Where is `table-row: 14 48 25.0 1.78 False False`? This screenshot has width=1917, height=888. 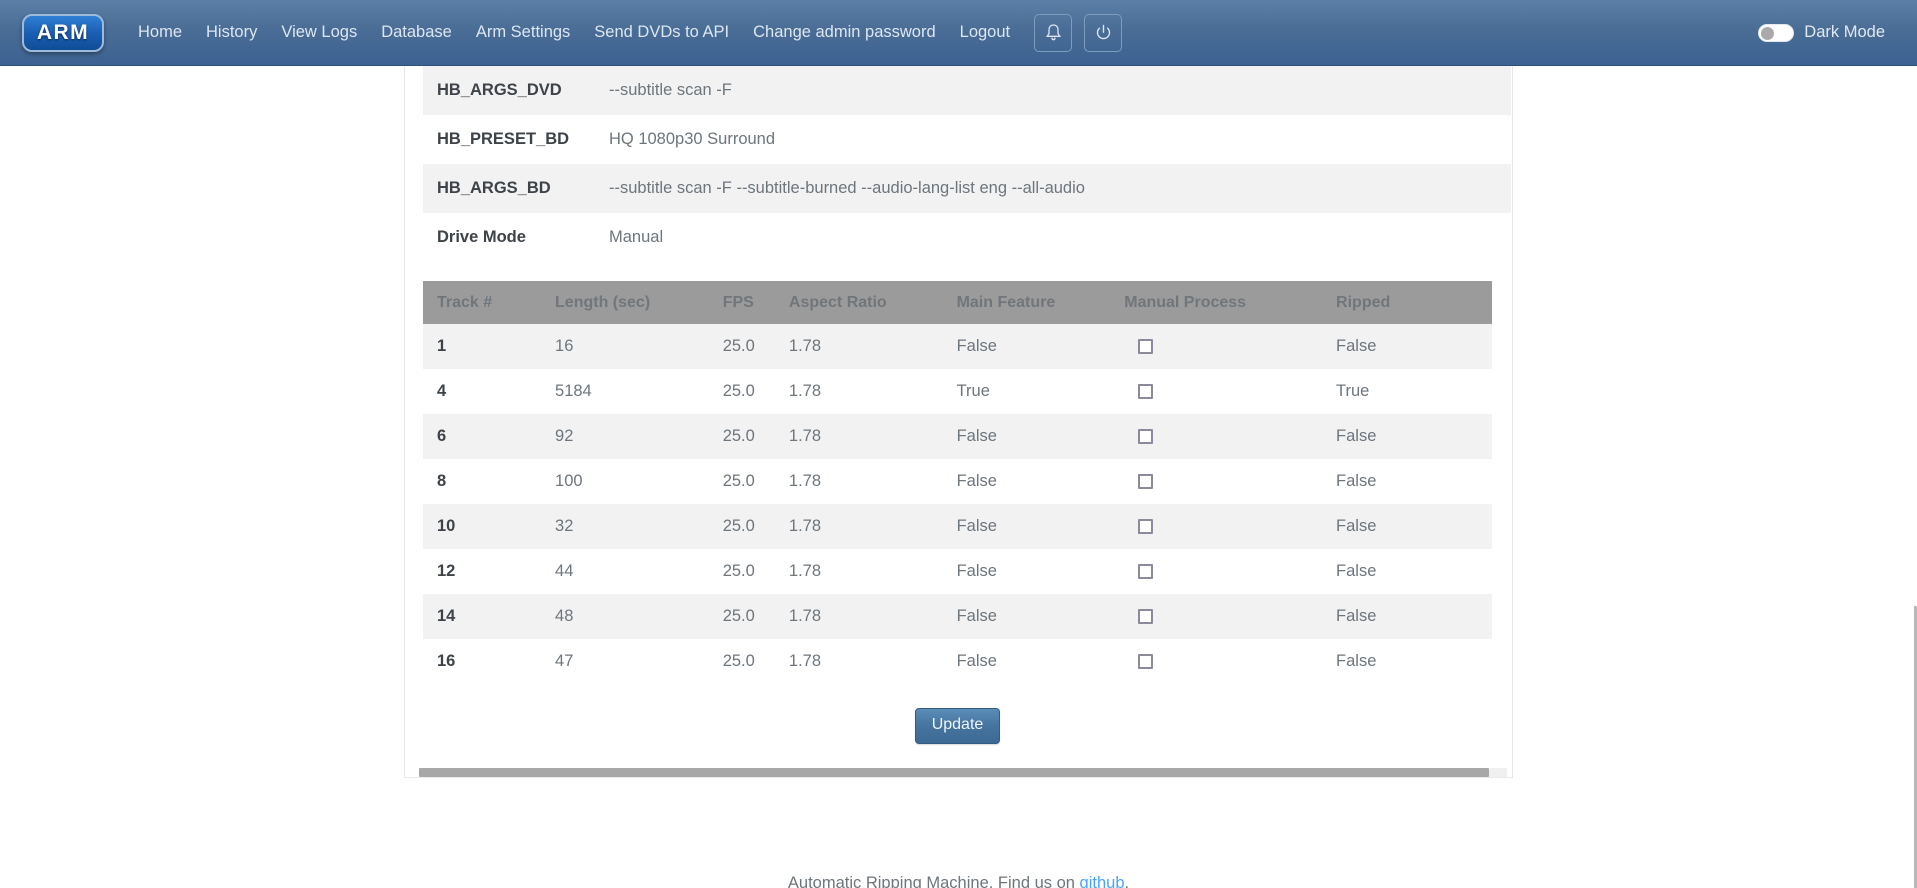 table-row: 14 48 25.0 1.78 False False is located at coordinates (957, 616).